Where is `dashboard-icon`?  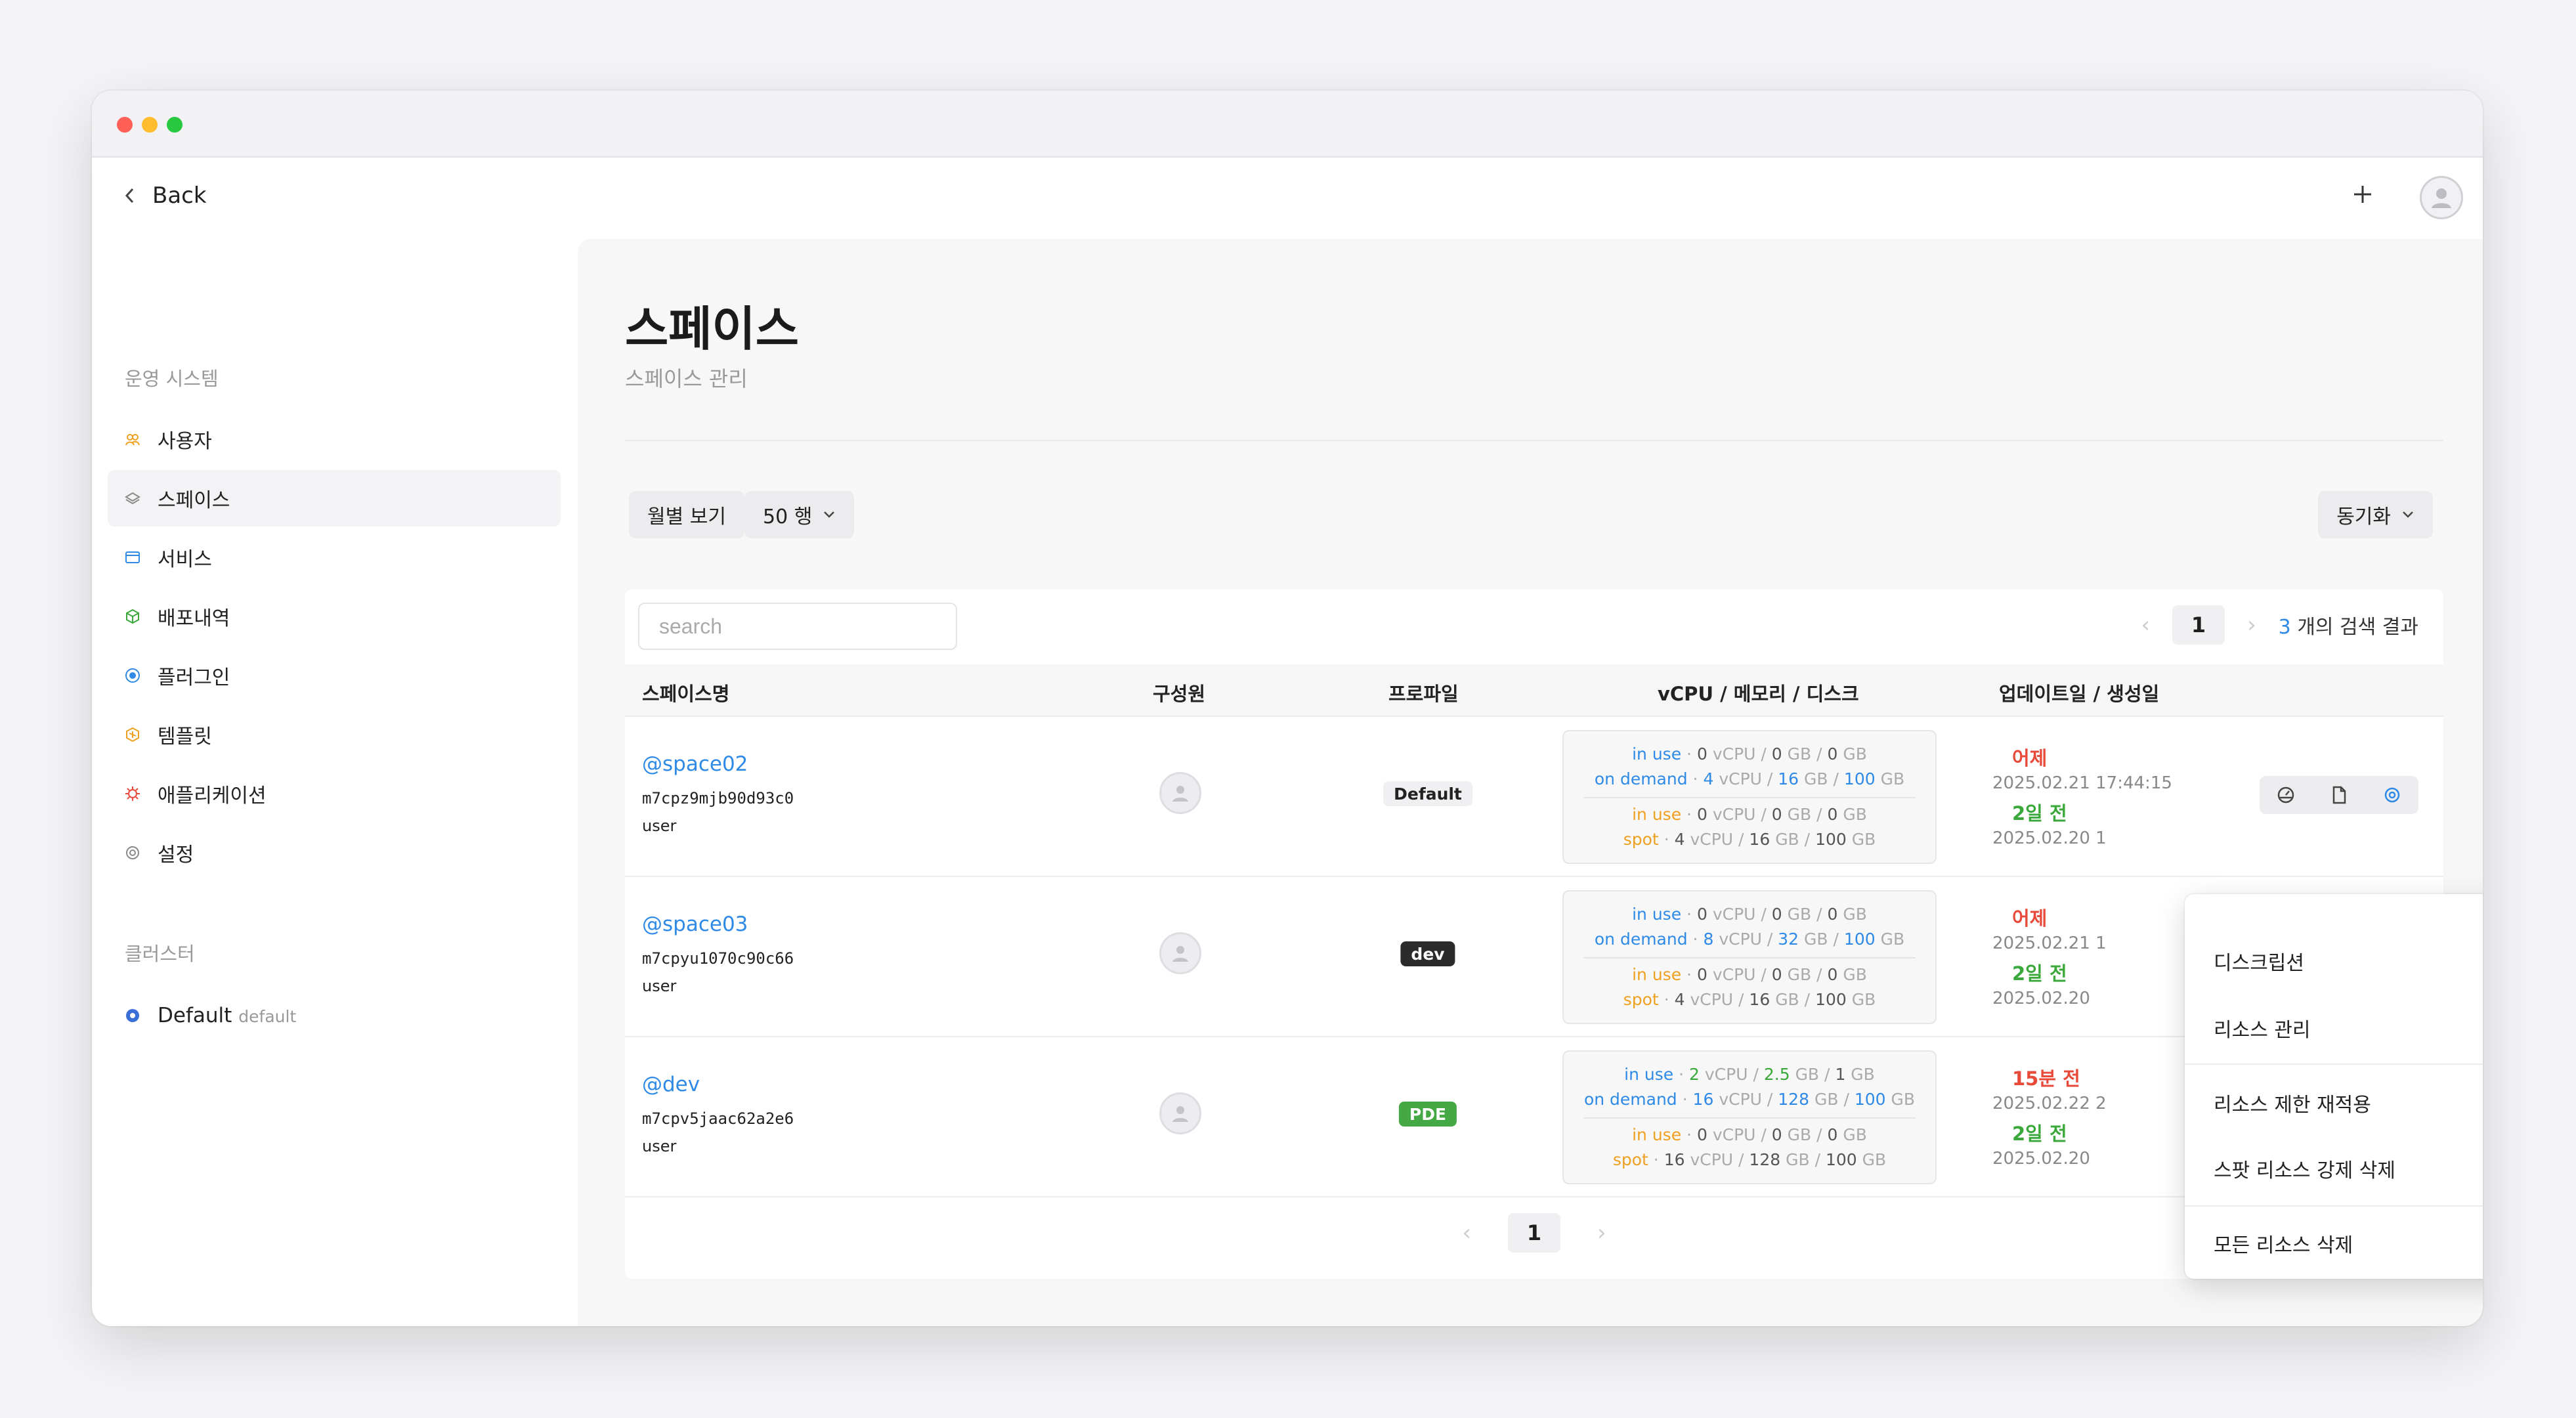
dashboard-icon is located at coordinates (2286, 795).